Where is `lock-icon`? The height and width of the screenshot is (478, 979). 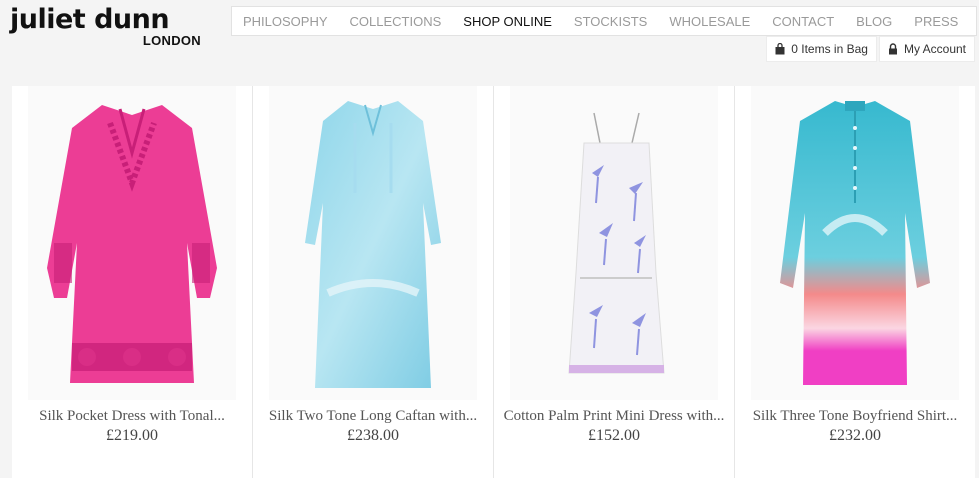
lock-icon is located at coordinates (893, 49).